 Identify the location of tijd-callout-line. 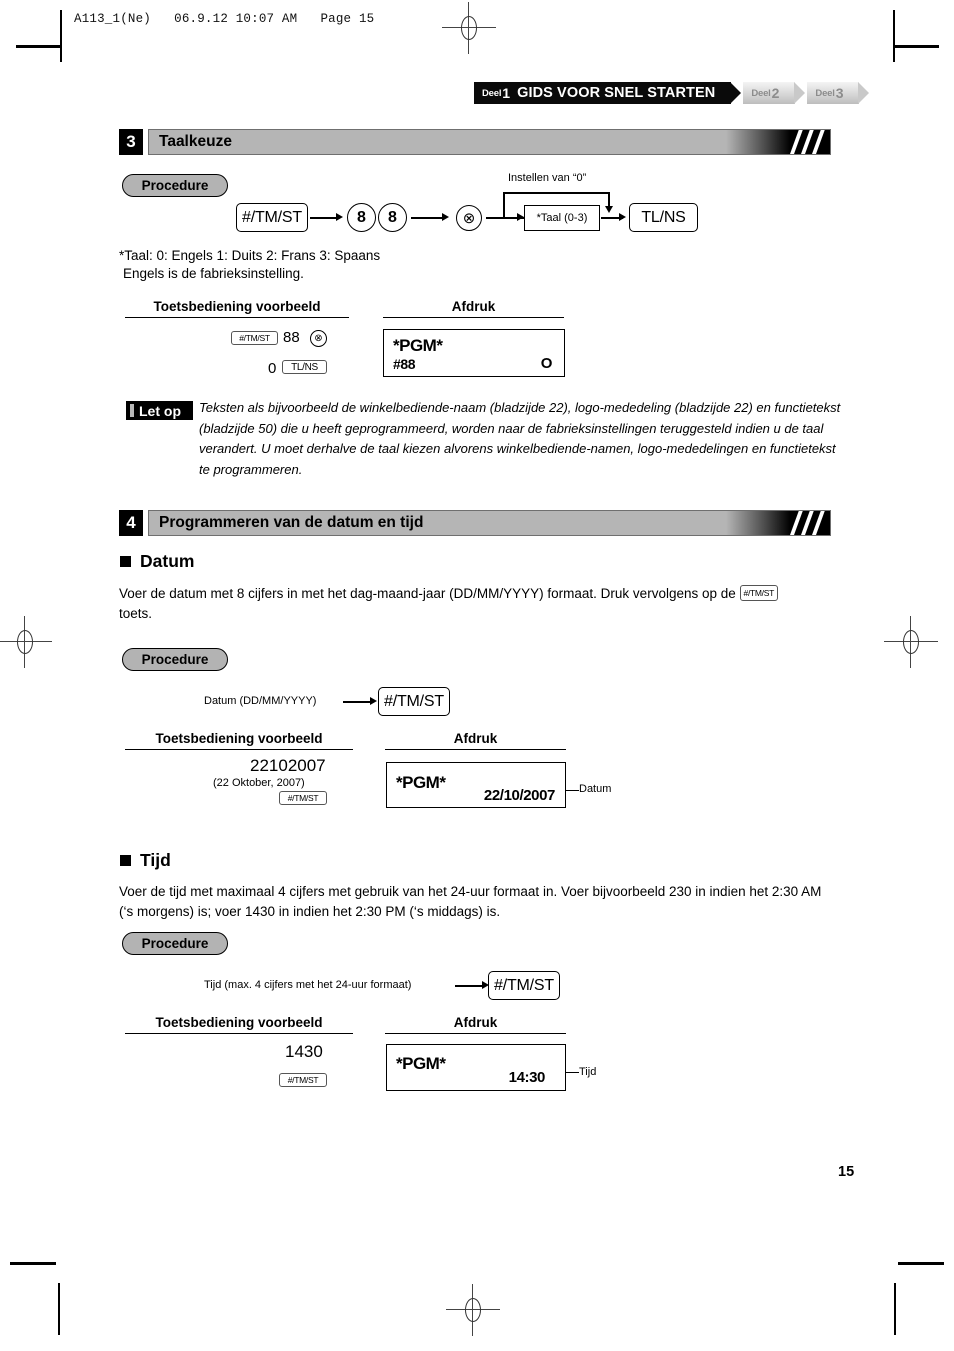
(572, 1073).